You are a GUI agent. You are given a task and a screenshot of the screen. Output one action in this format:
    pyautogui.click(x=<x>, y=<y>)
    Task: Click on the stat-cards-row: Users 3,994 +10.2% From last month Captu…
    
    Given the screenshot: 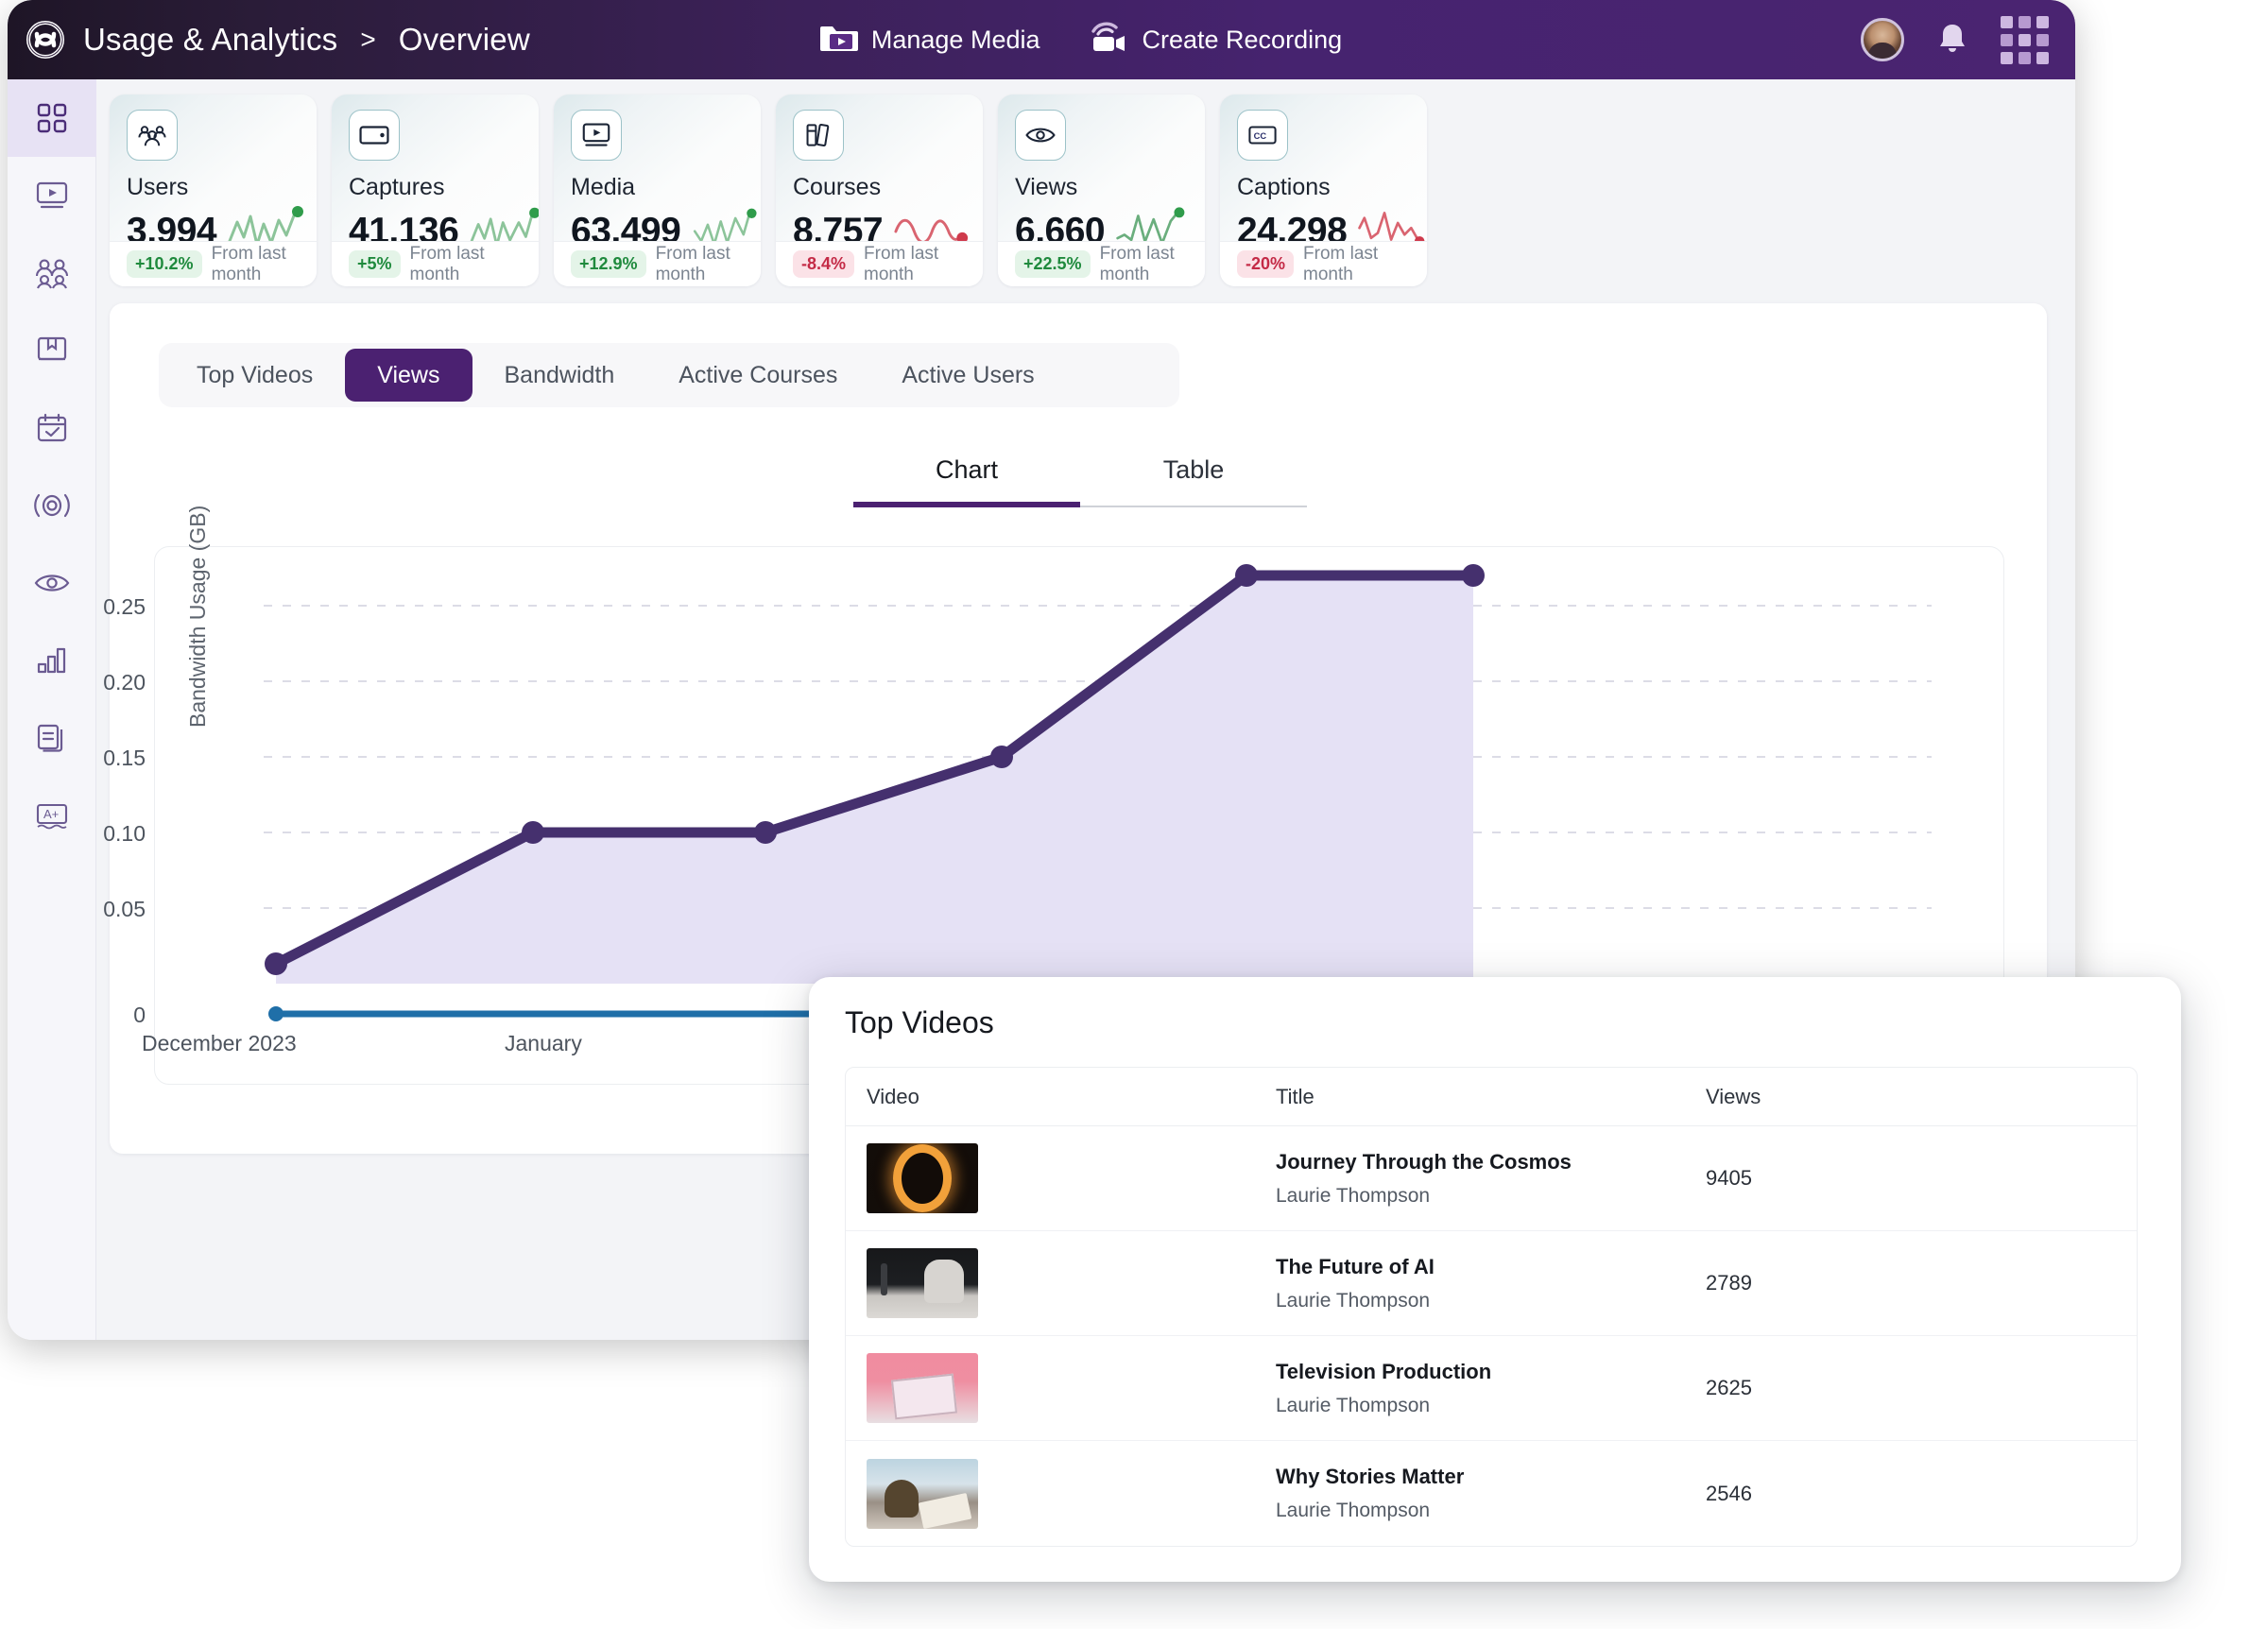 What is the action you would take?
    pyautogui.click(x=1085, y=182)
    